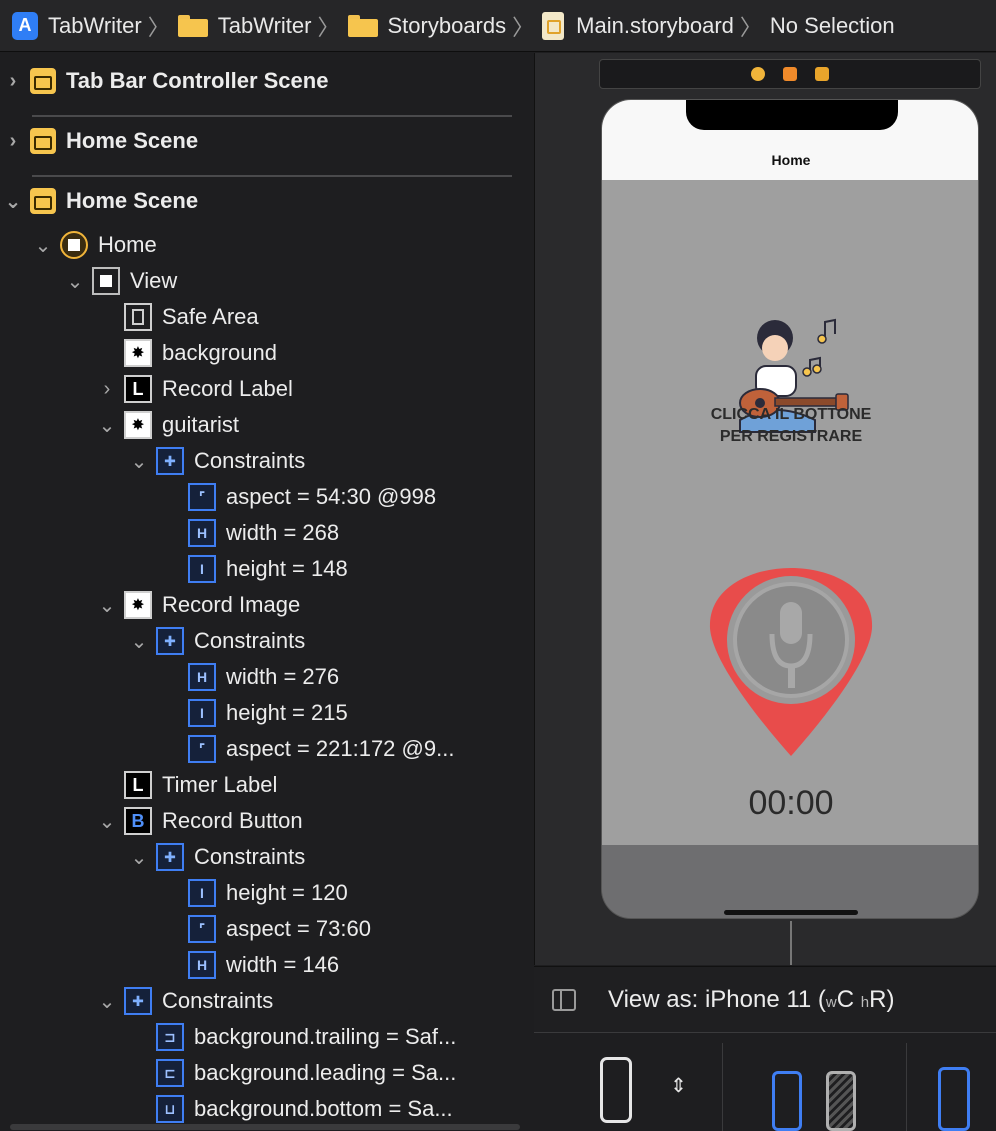  I want to click on breadcrumb-project: A TabWriter 〉, so click(95, 26).